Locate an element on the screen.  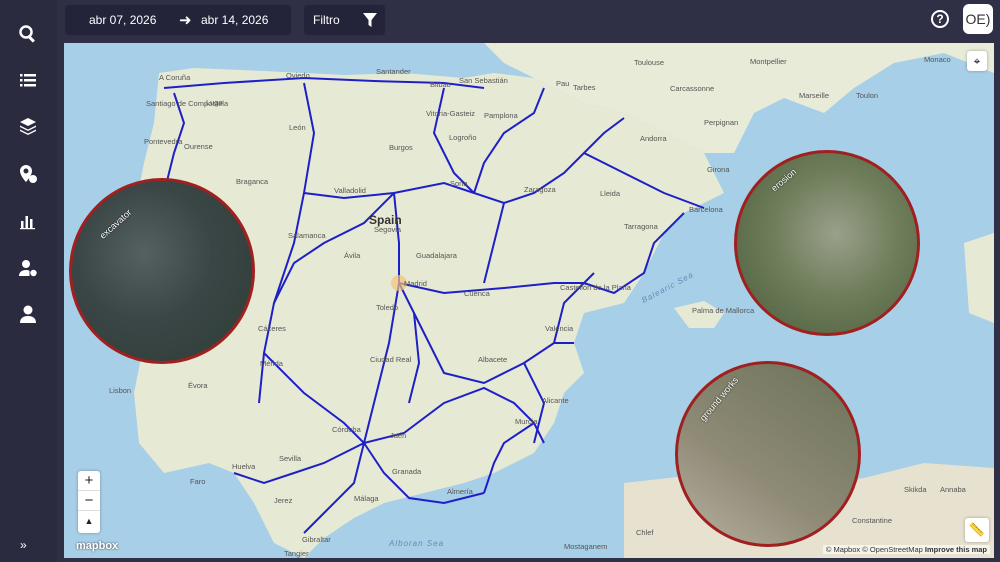
city-label: Mérida is located at coordinates (271, 363).